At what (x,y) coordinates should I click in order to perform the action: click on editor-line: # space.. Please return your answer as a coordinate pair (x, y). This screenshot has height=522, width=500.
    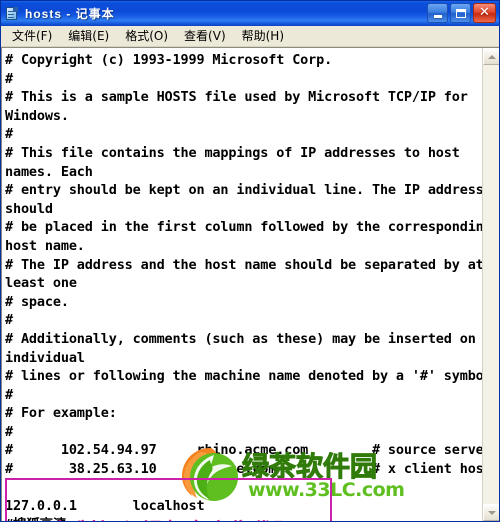
    Looking at the image, I should click on (37, 301).